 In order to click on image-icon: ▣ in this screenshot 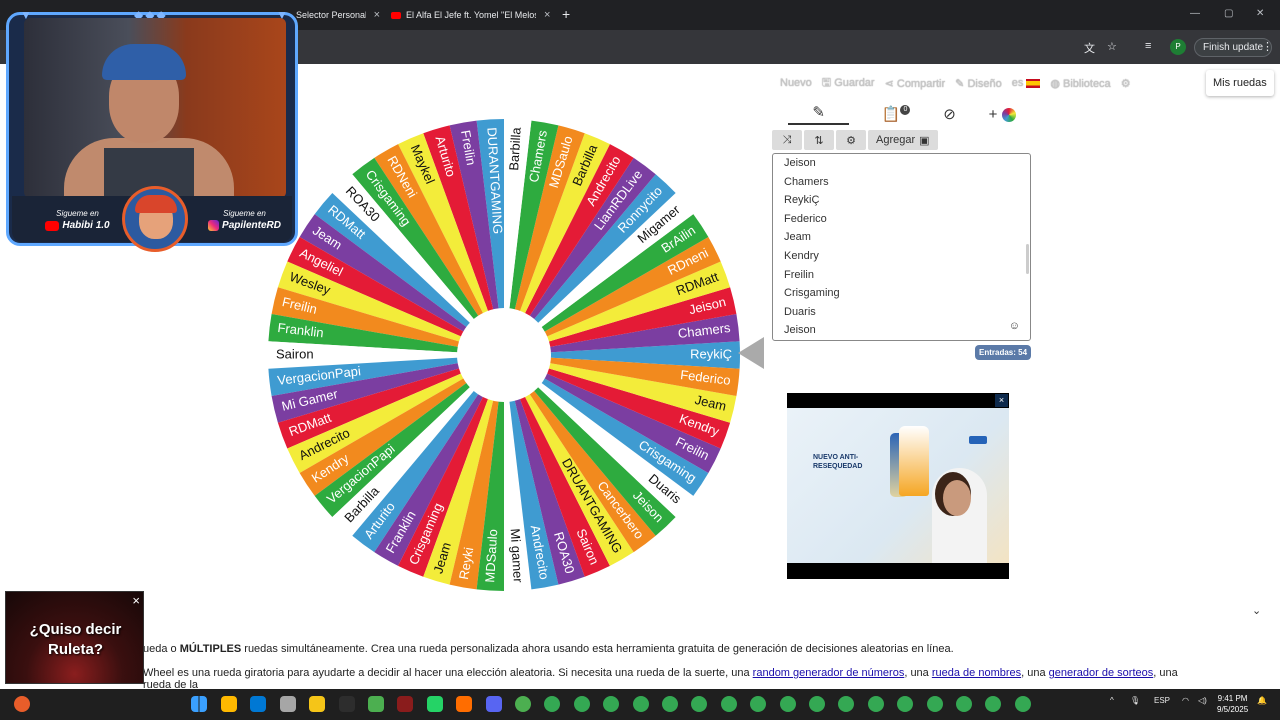, I will do `click(924, 140)`.